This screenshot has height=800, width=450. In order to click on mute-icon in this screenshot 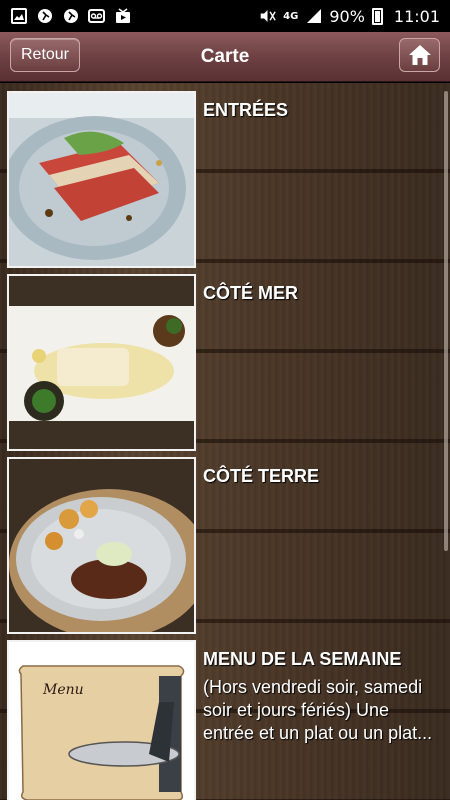, I will do `click(267, 16)`.